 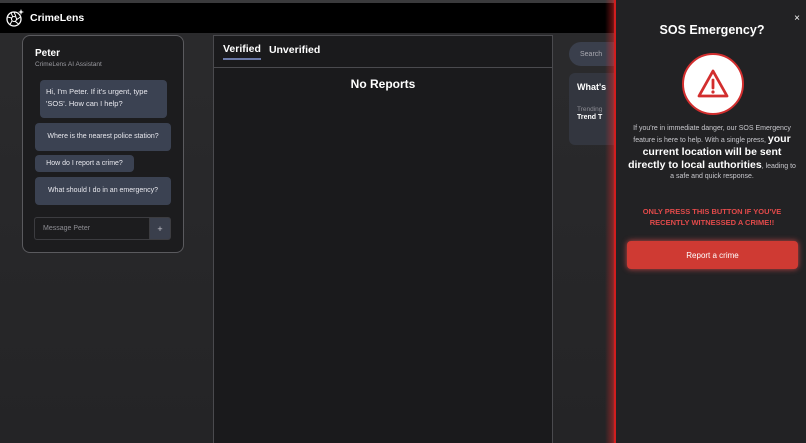 I want to click on send-button: +, so click(x=160, y=228).